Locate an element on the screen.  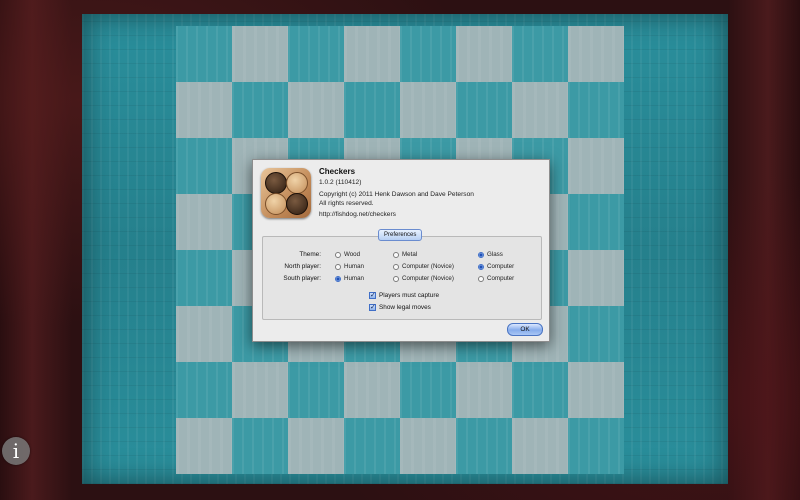
radio-glass-indicator is located at coordinates (481, 254).